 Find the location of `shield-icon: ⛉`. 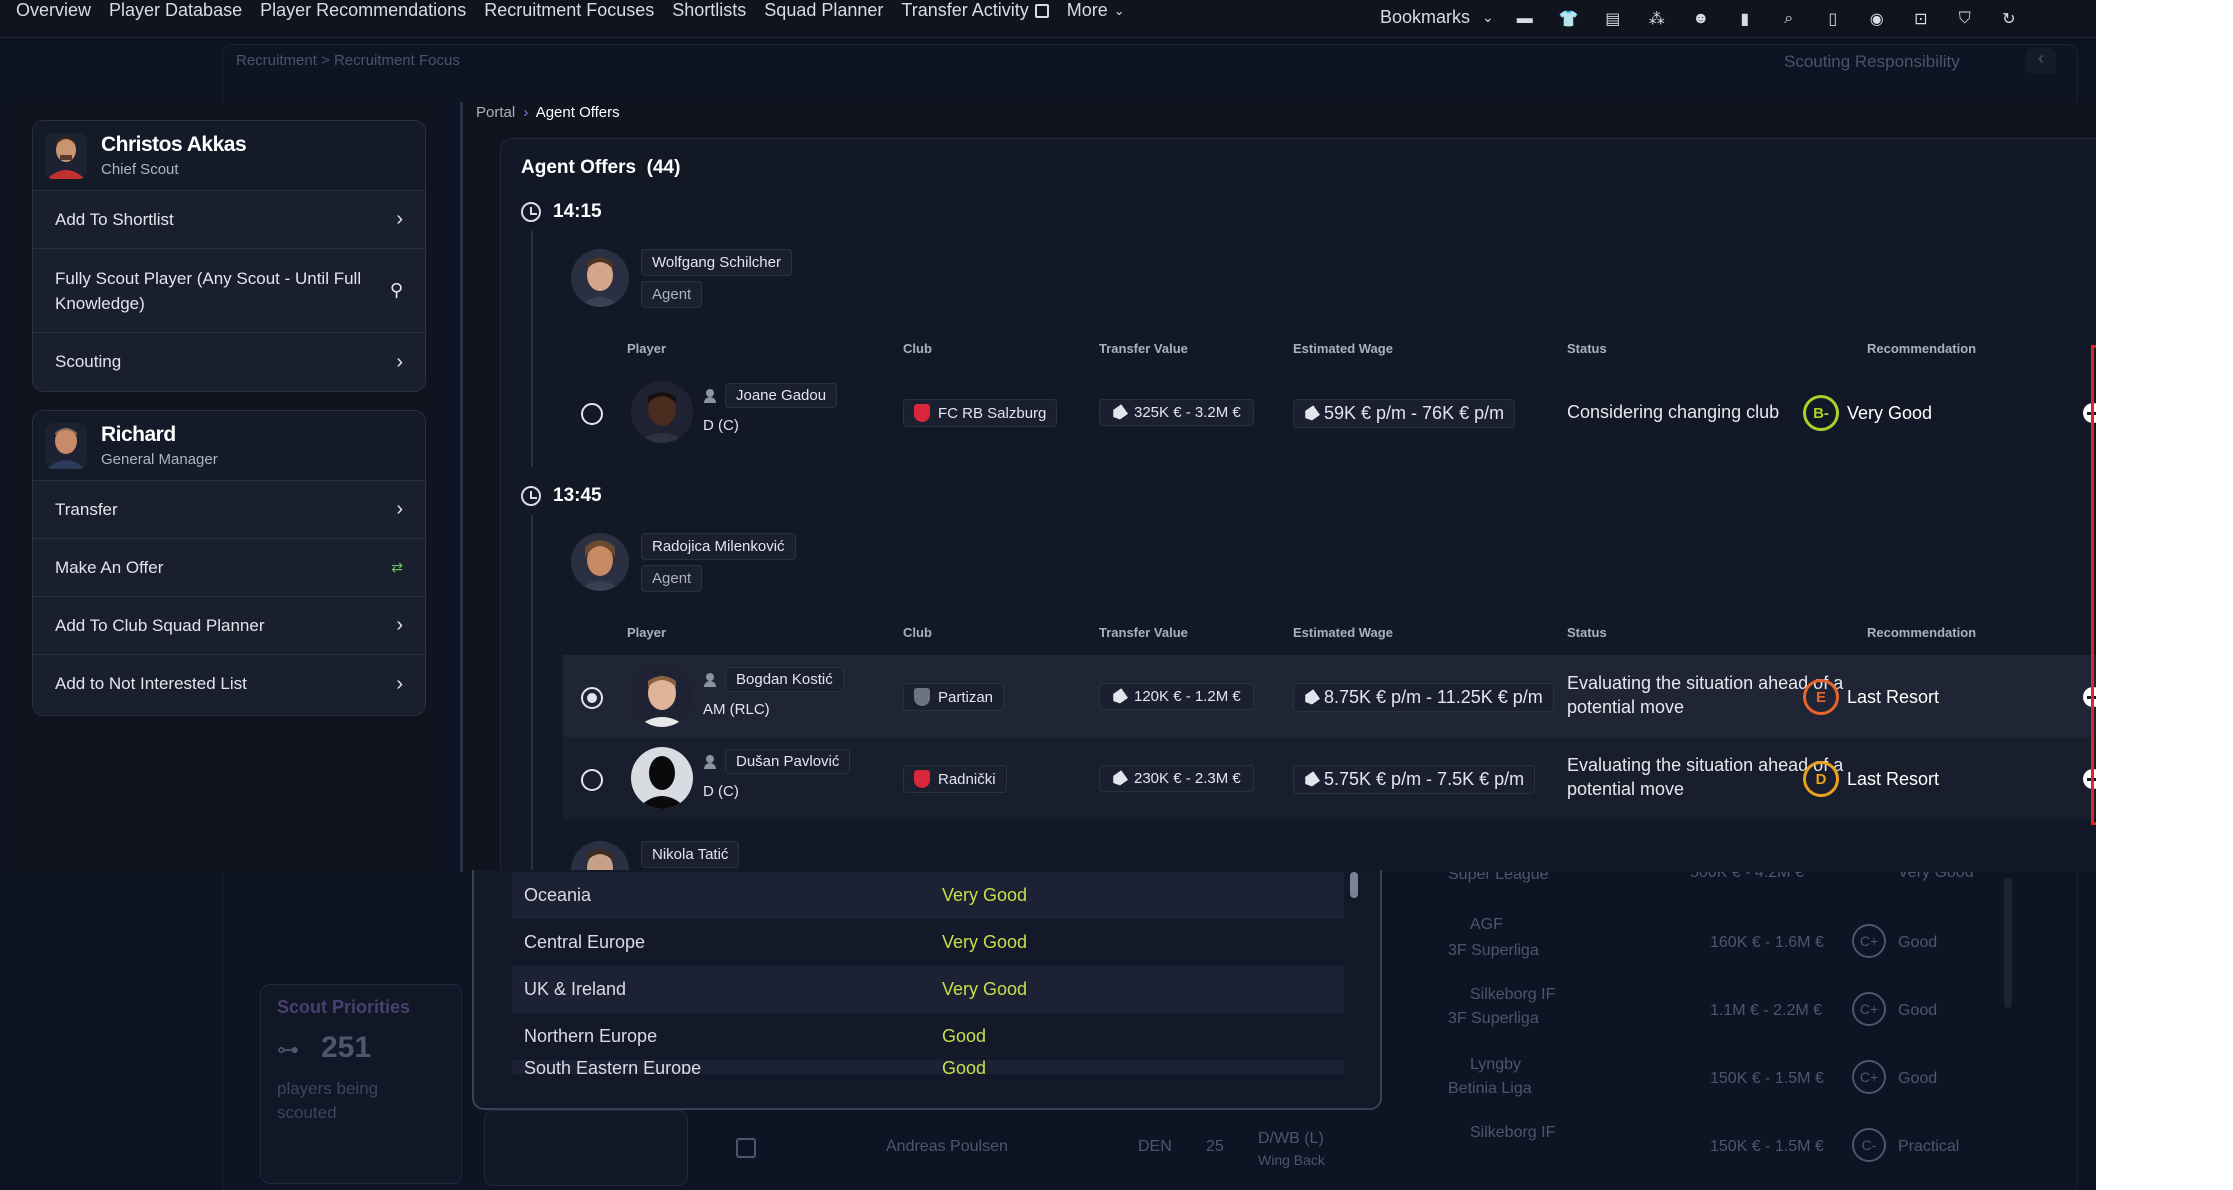

shield-icon: ⛉ is located at coordinates (1965, 19).